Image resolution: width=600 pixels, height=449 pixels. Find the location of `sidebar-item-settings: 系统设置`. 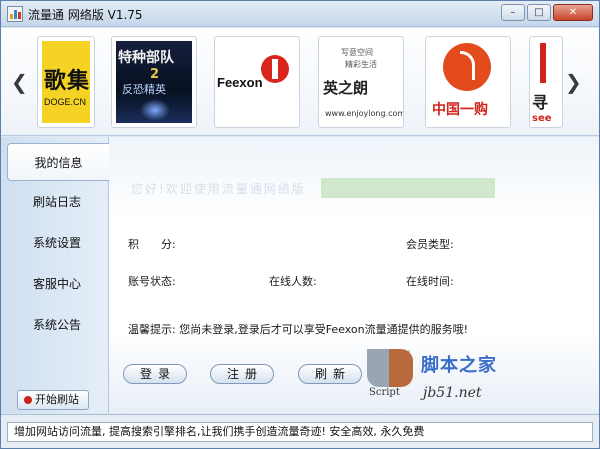

sidebar-item-settings: 系统设置 is located at coordinates (57, 243).